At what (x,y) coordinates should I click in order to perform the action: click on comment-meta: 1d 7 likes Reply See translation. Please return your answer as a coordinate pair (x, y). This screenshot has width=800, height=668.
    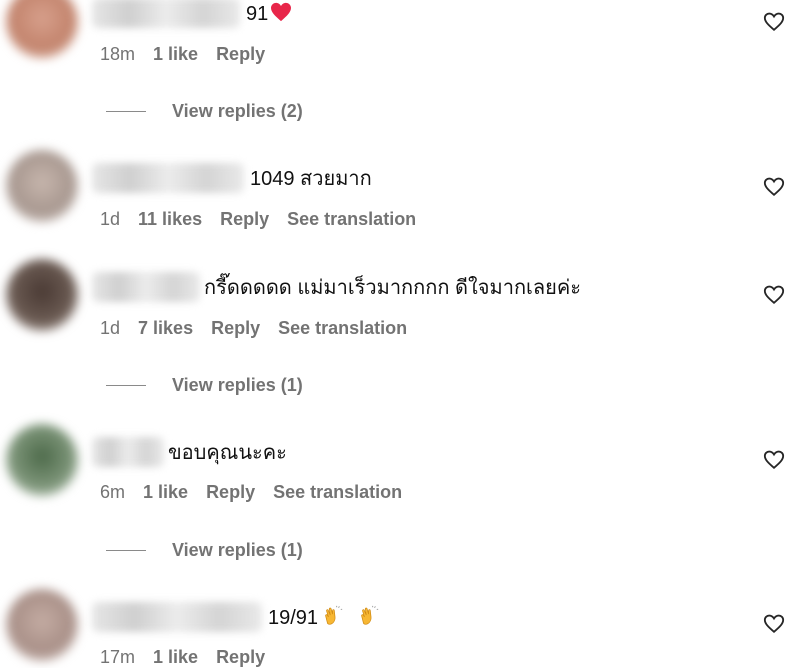
    Looking at the image, I should click on (262, 328).